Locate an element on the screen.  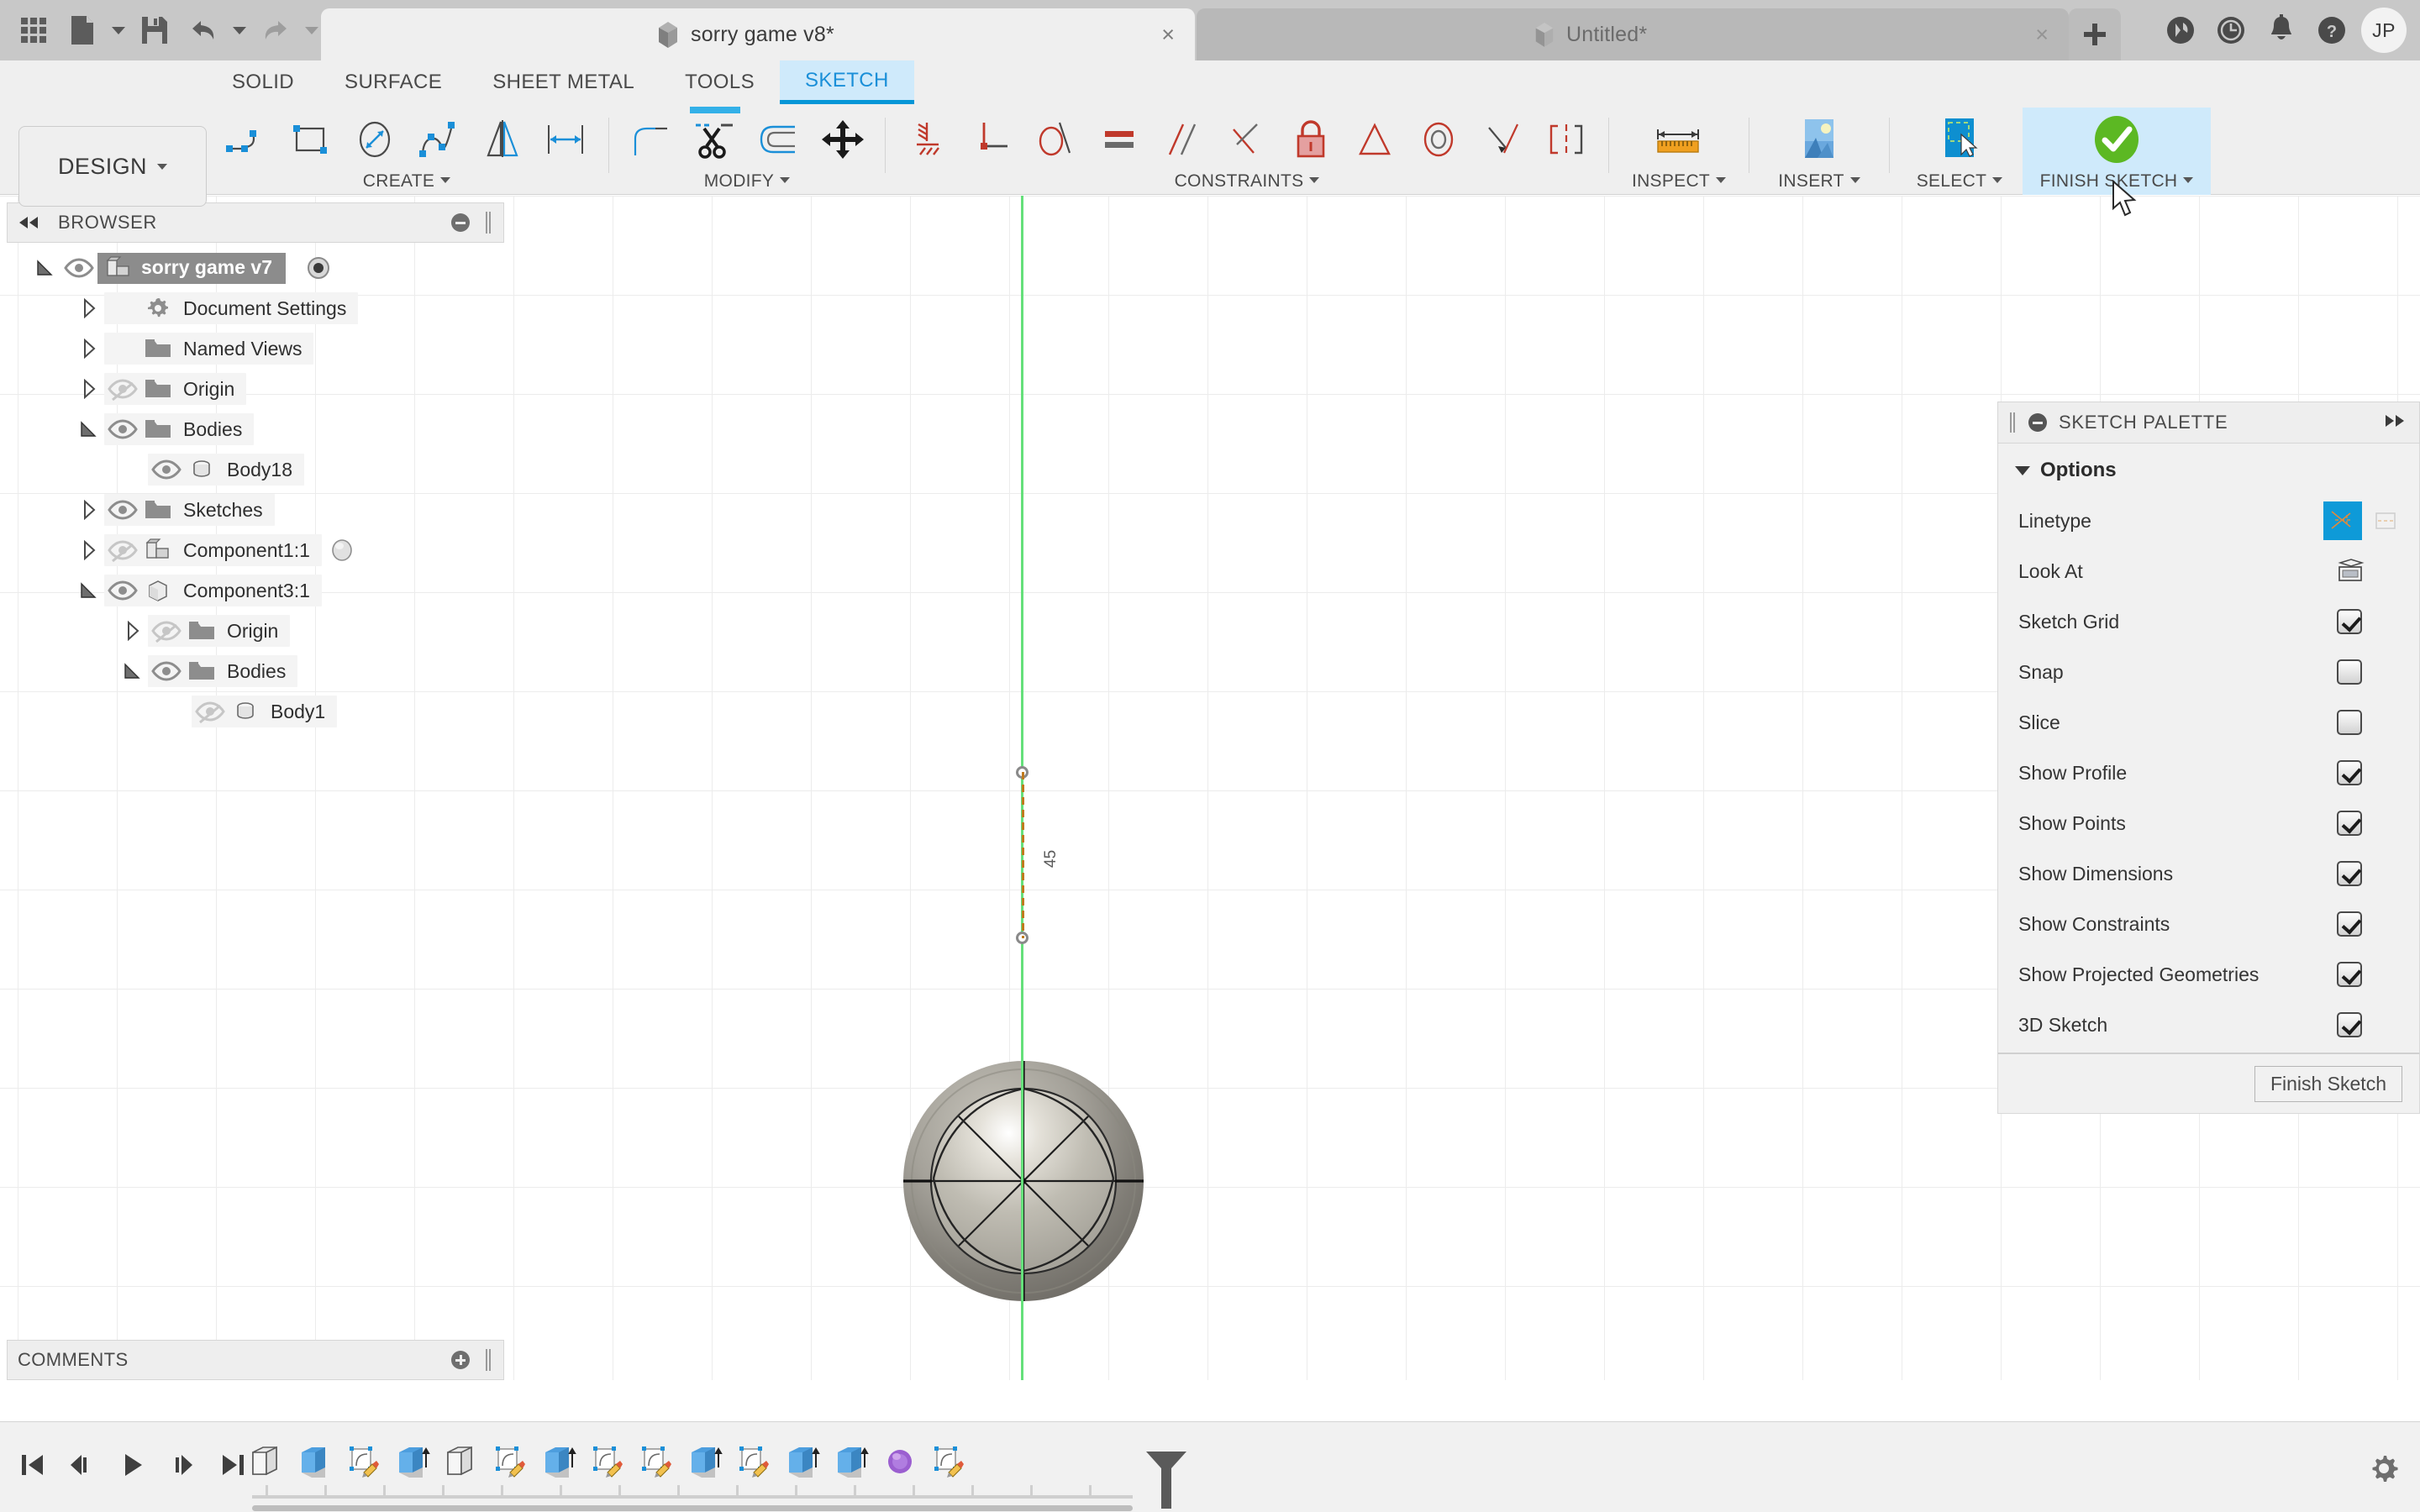
dome-body is located at coordinates (1023, 1181).